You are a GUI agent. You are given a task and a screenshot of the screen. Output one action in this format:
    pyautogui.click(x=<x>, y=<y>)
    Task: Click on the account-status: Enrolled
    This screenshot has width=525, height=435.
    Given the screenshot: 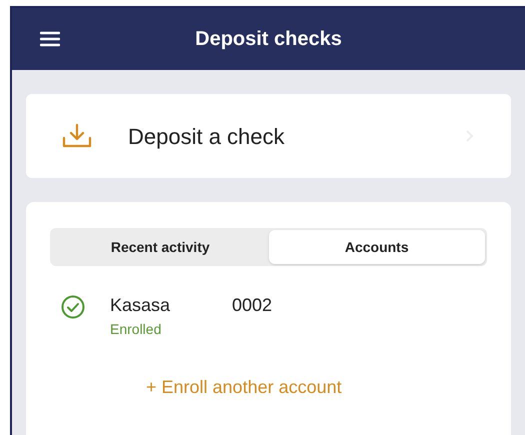 What is the action you would take?
    pyautogui.click(x=136, y=329)
    